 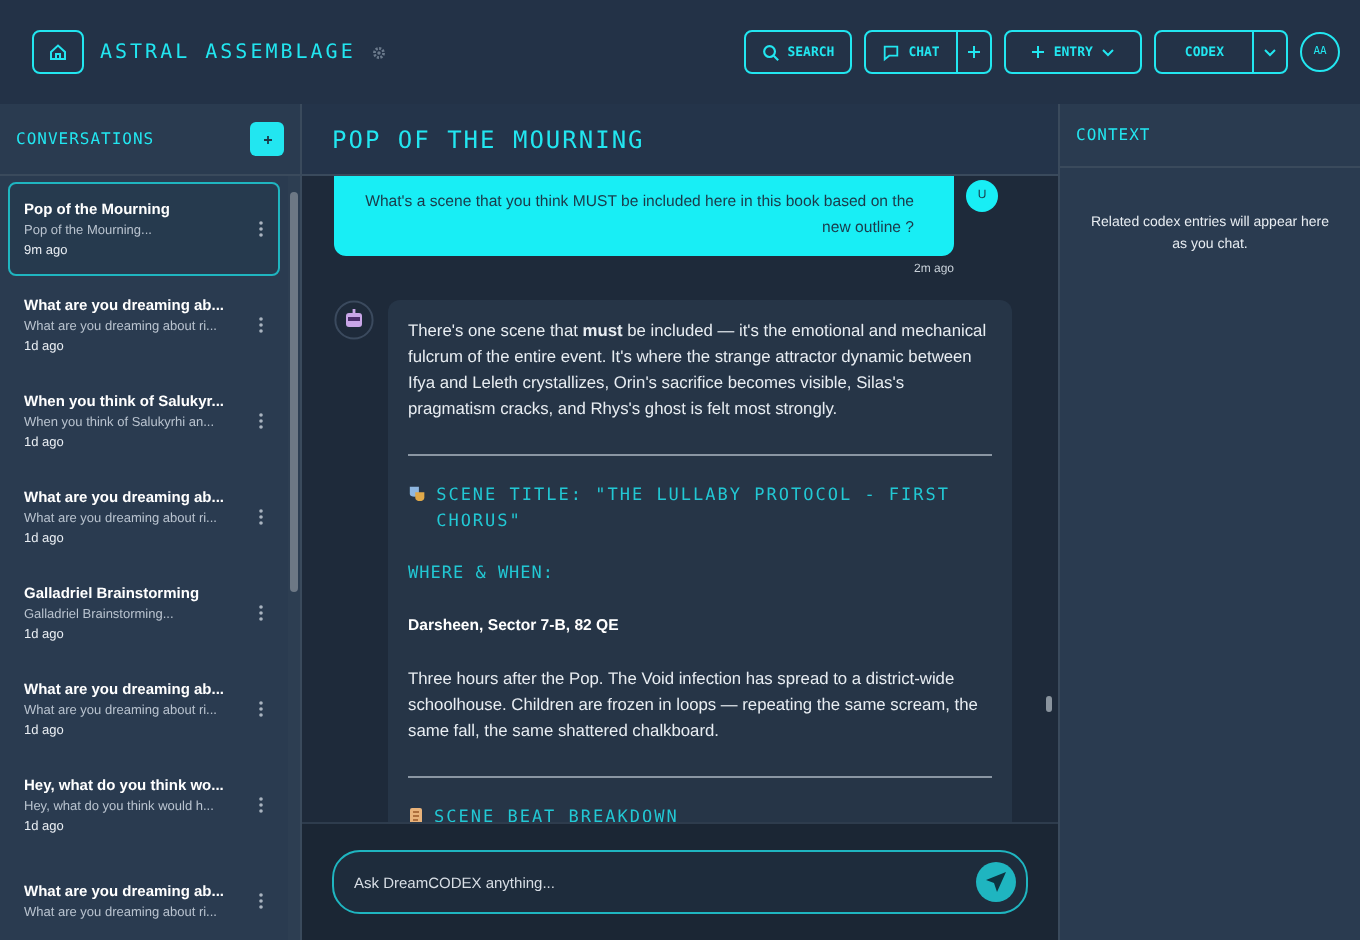 I want to click on new-conversation-button, so click(x=267, y=139).